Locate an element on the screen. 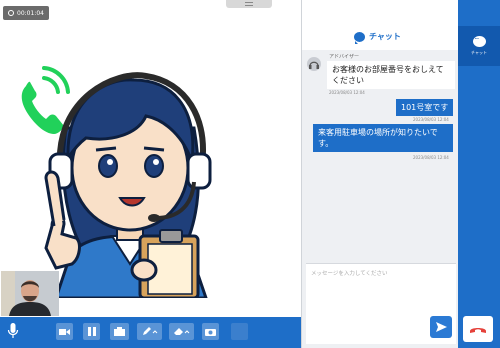 This screenshot has height=348, width=500. message-bubble-incoming: お客様のお部屋番号をおしえてください is located at coordinates (391, 75).